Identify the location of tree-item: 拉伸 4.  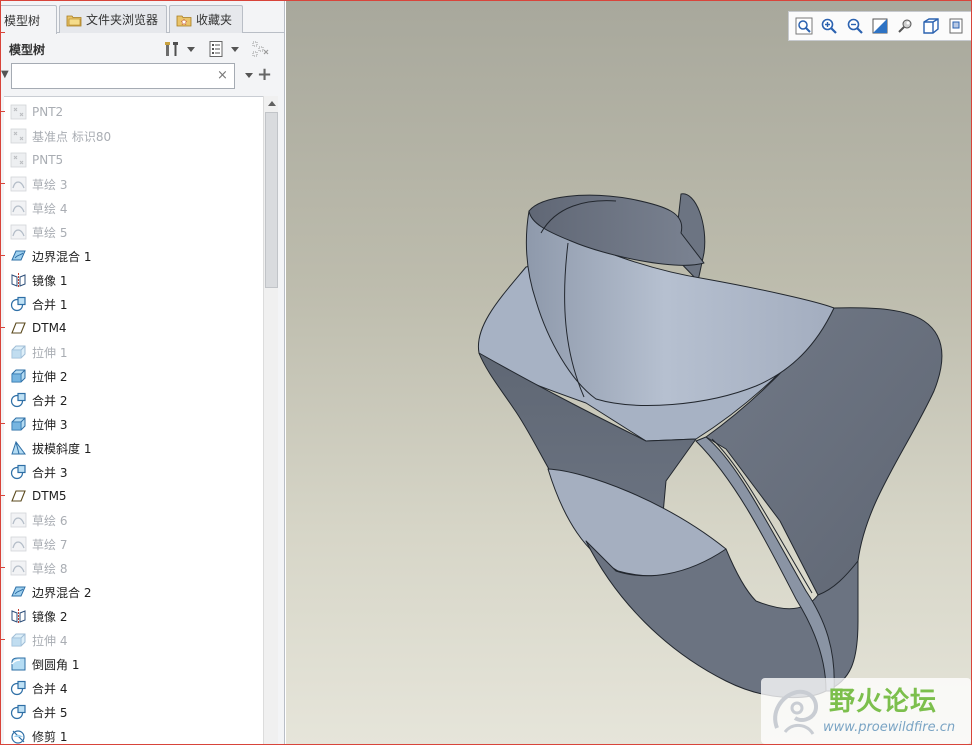
(133, 640).